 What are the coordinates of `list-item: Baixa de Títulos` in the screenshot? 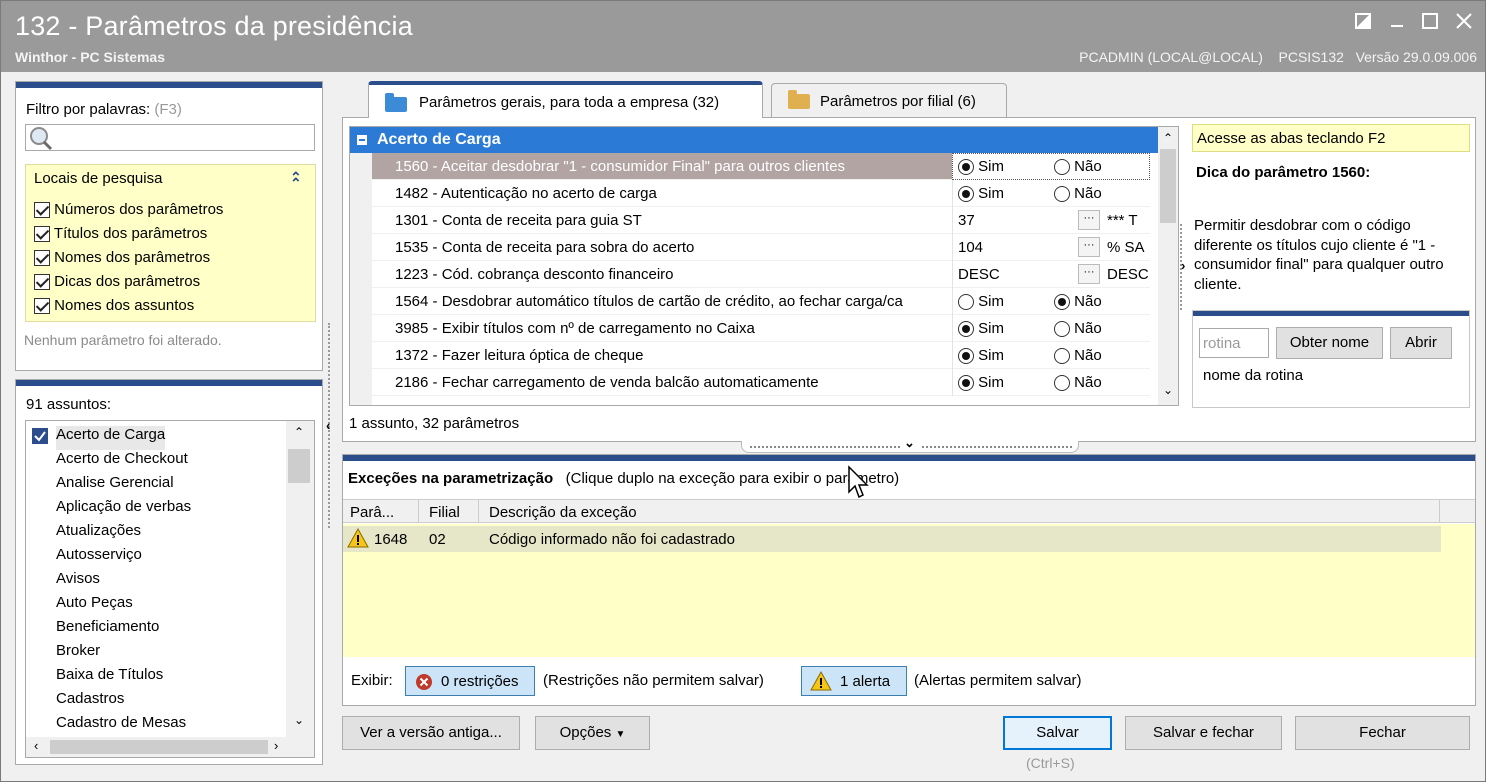 It's located at (109, 678).